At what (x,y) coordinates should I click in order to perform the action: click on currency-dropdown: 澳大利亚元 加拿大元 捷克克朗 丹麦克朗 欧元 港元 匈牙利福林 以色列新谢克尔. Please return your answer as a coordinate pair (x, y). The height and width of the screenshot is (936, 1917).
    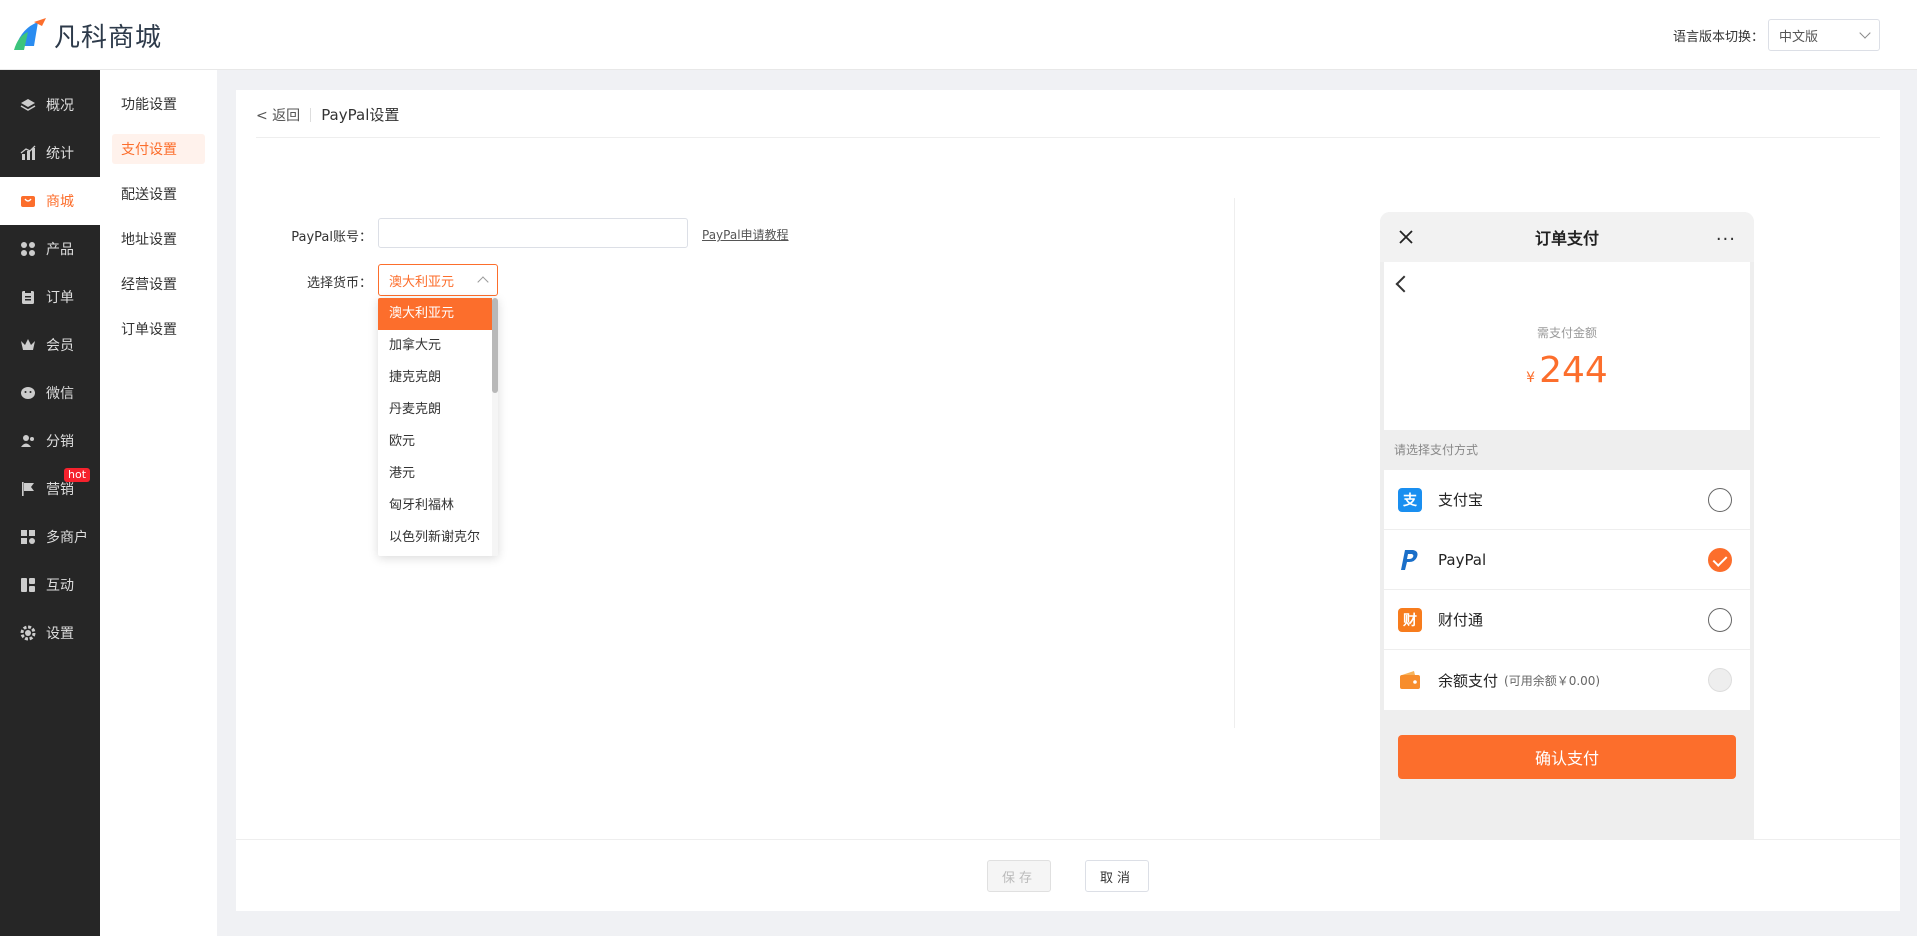
    Looking at the image, I should click on (438, 427).